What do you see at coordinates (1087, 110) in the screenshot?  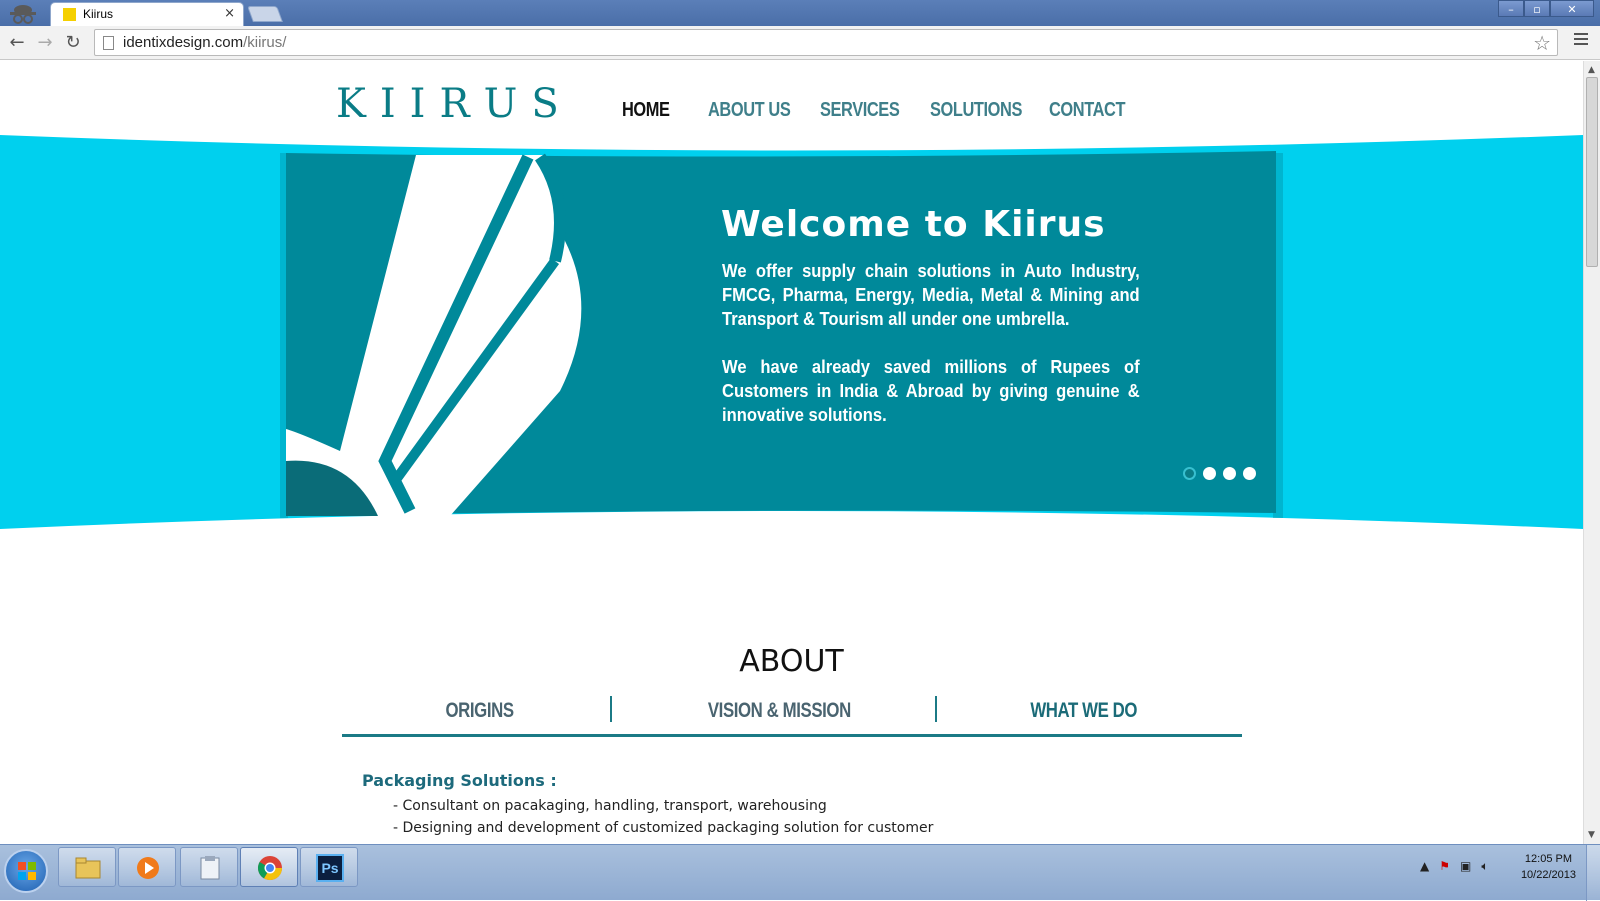 I see `nav-contact: CONTACT` at bounding box center [1087, 110].